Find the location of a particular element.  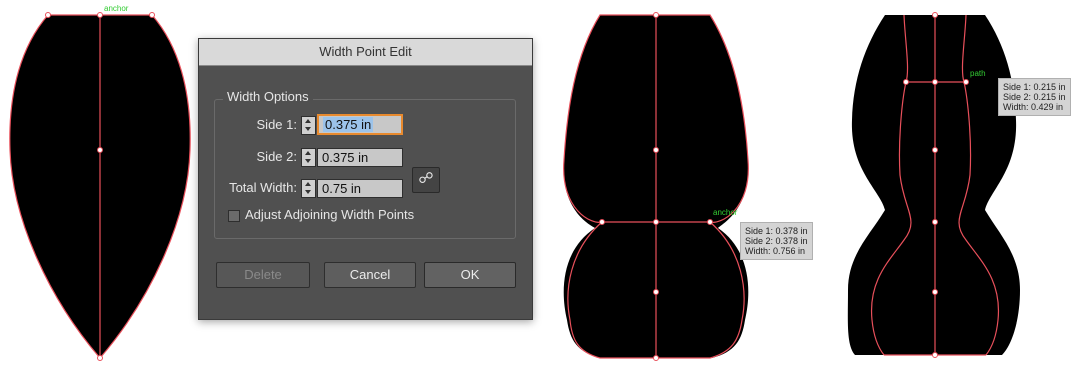

total-width-label: Total Width: is located at coordinates (263, 187).